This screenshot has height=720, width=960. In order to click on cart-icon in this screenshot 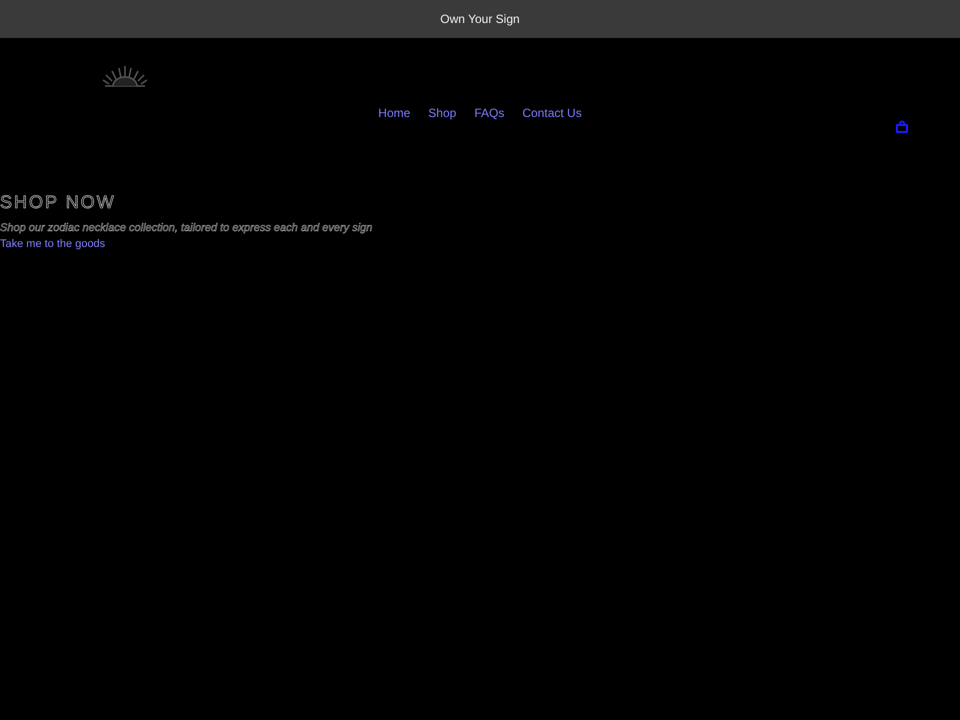, I will do `click(902, 126)`.